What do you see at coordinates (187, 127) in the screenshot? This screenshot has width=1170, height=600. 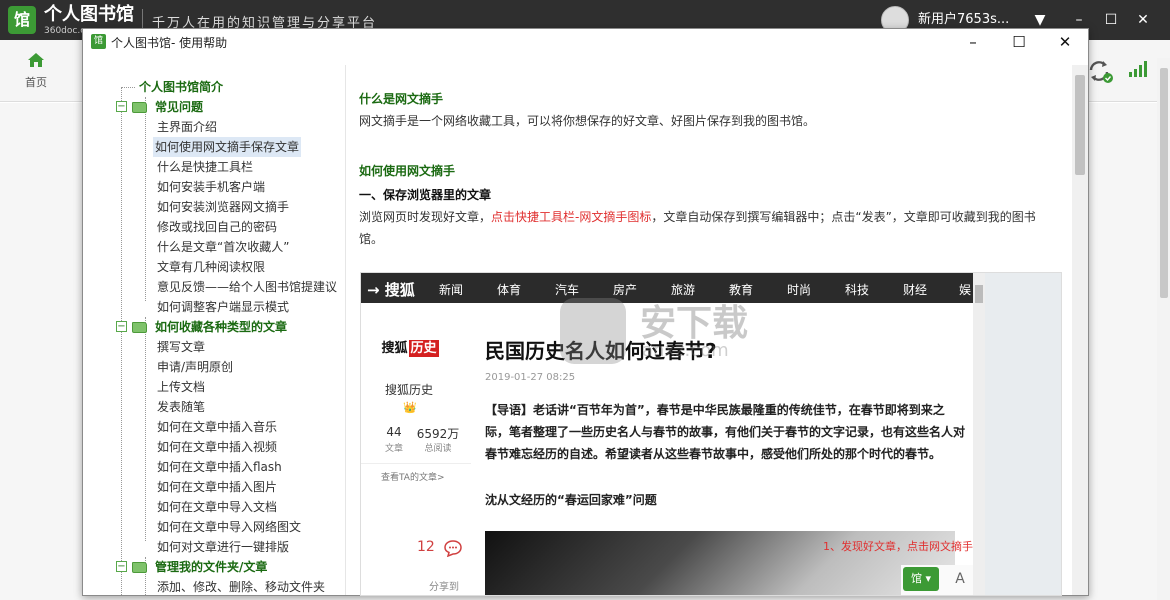 I see `nav-item: 主界面介绍` at bounding box center [187, 127].